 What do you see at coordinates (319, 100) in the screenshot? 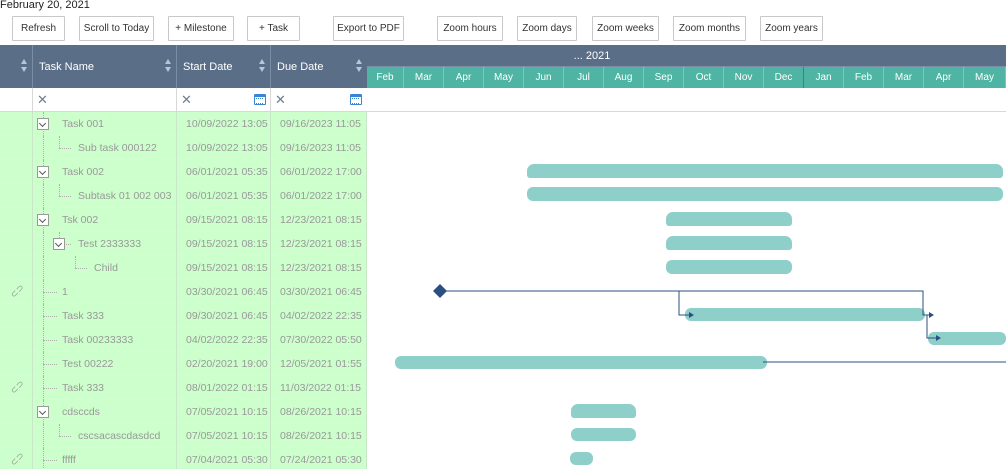
I see `filter-due-date: ✕` at bounding box center [319, 100].